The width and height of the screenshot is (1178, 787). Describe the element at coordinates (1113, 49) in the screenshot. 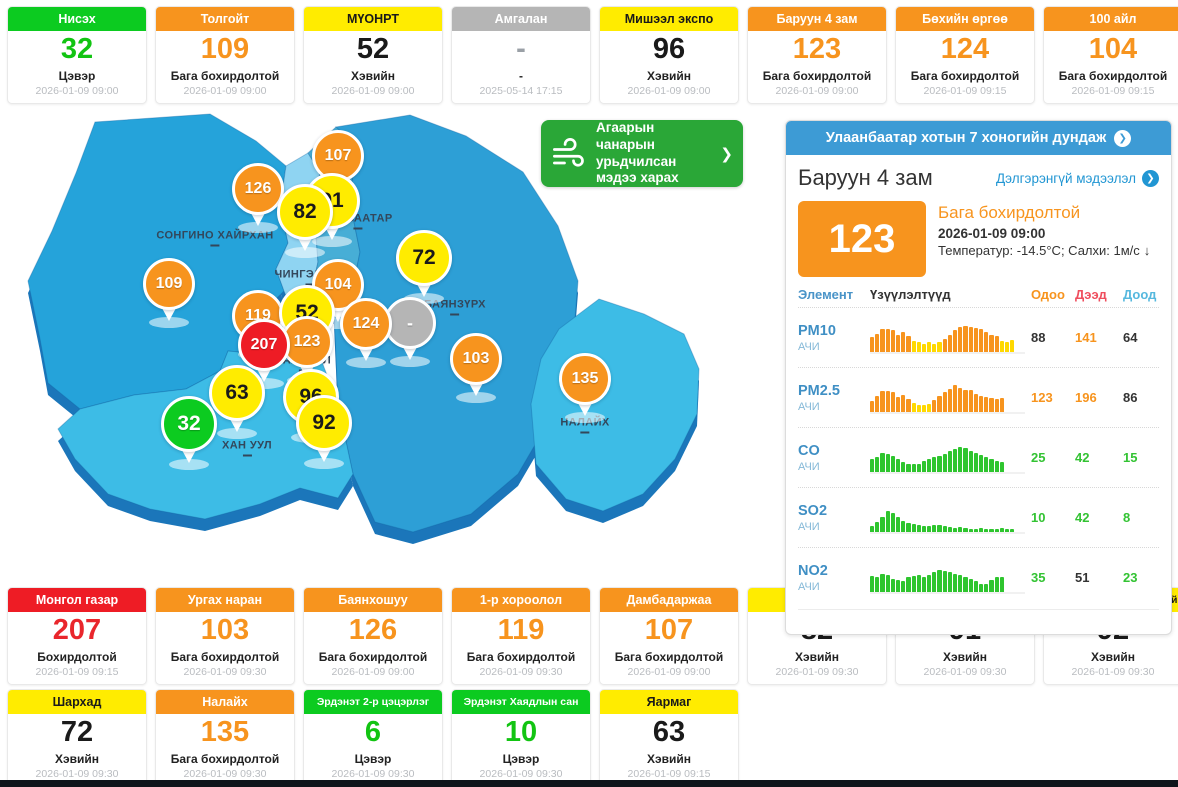

I see `aqi-value: 104` at that location.